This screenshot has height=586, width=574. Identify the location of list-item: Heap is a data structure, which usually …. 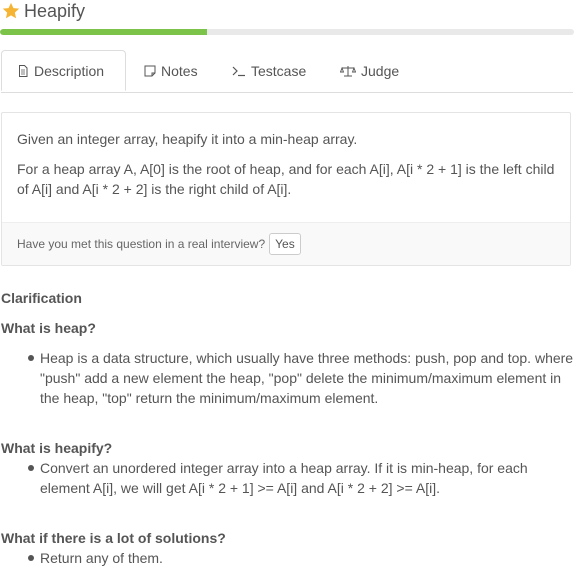
(287, 378).